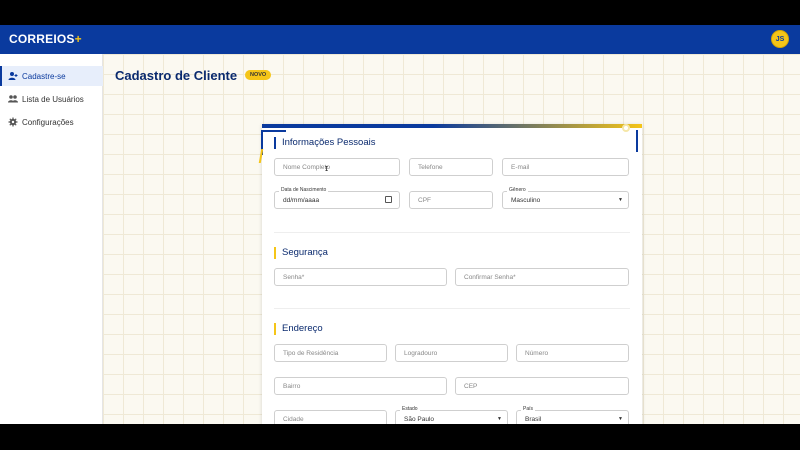 The width and height of the screenshot is (800, 450). Describe the element at coordinates (258, 75) in the screenshot. I see `status-badge: NOVO` at that location.